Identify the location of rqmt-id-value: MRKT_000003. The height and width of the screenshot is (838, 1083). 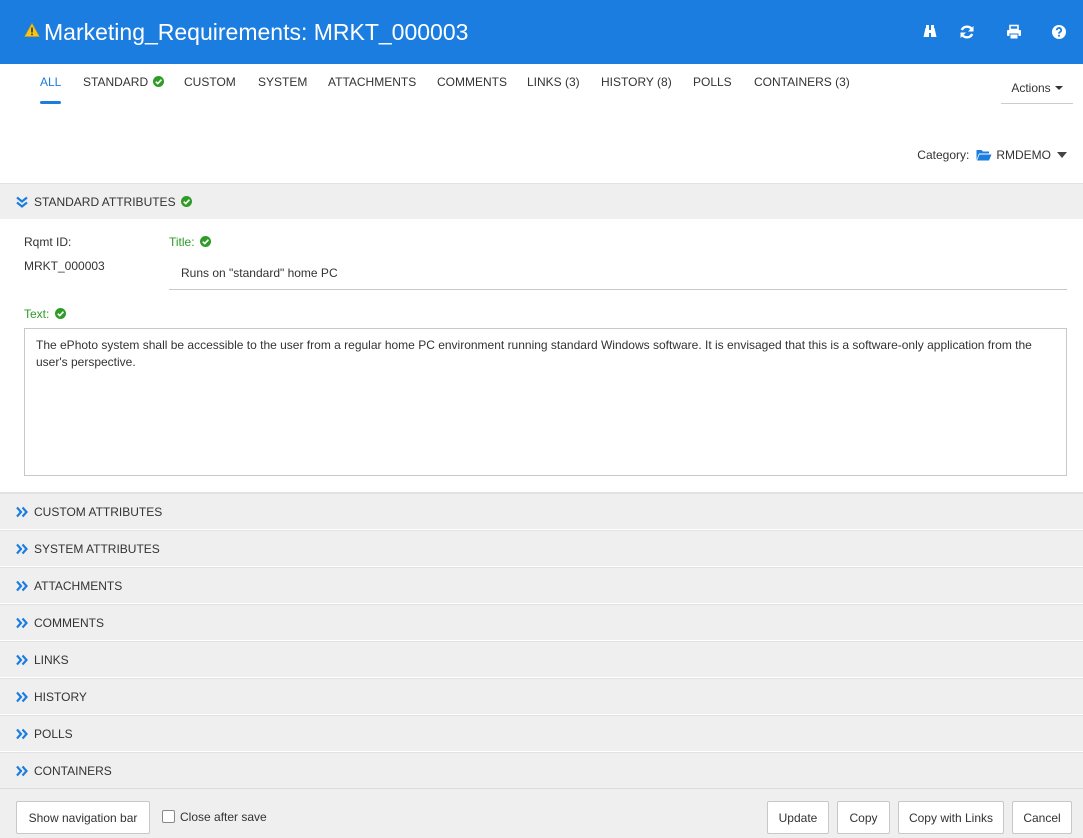
(64, 266).